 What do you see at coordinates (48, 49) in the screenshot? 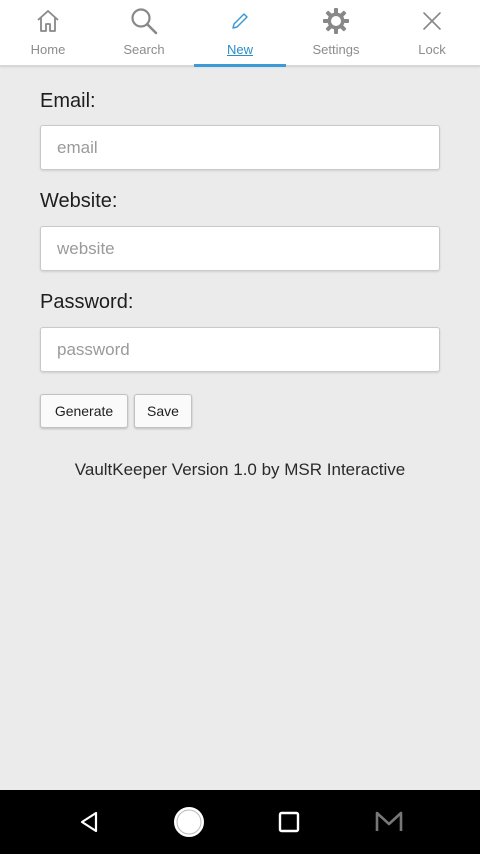
I see `tab-home-label: Home` at bounding box center [48, 49].